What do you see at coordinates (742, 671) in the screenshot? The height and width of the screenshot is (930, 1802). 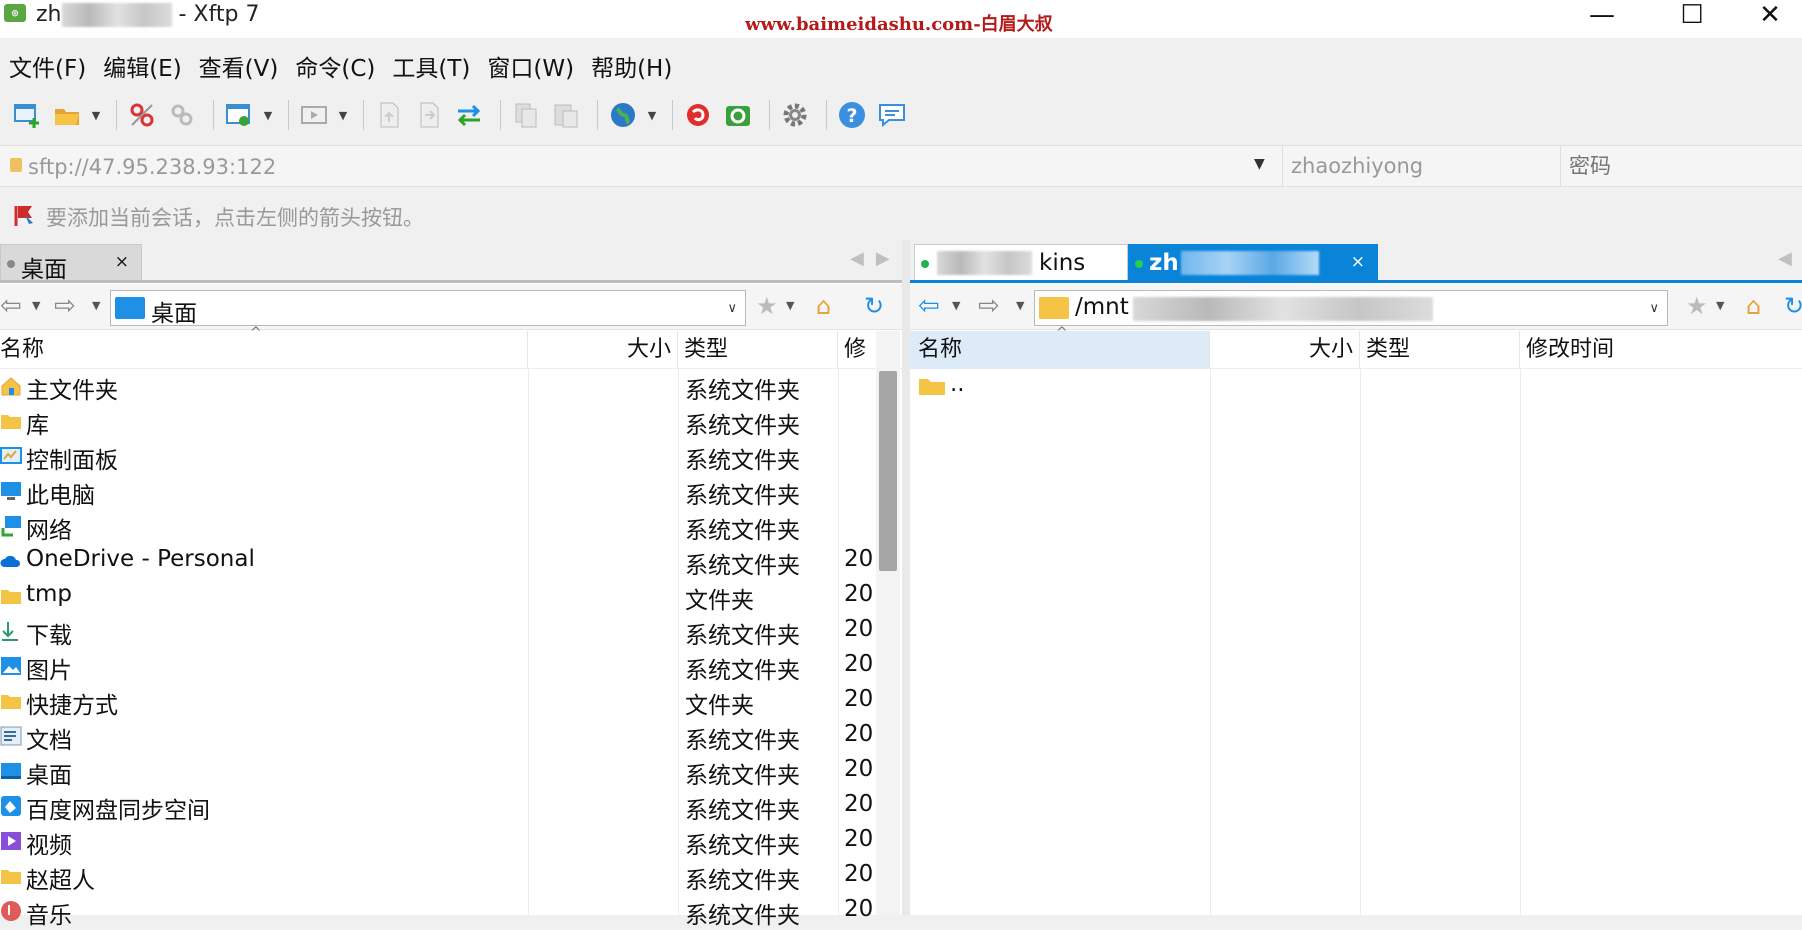 I see `file-type: 系统文件夹` at bounding box center [742, 671].